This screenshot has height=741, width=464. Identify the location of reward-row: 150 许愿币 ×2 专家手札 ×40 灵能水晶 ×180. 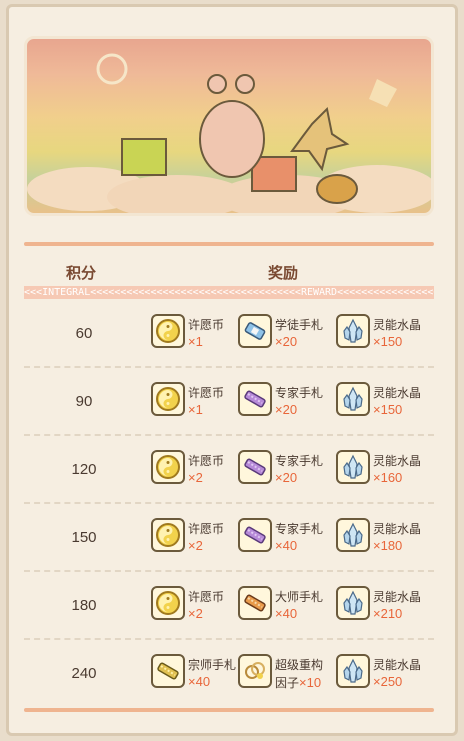
(229, 538).